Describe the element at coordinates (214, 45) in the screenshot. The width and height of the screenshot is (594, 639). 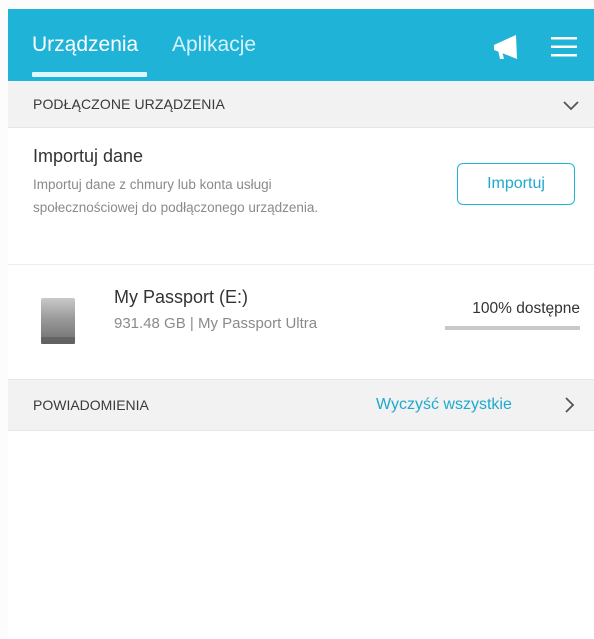
I see `tab-apps: Aplikacje` at that location.